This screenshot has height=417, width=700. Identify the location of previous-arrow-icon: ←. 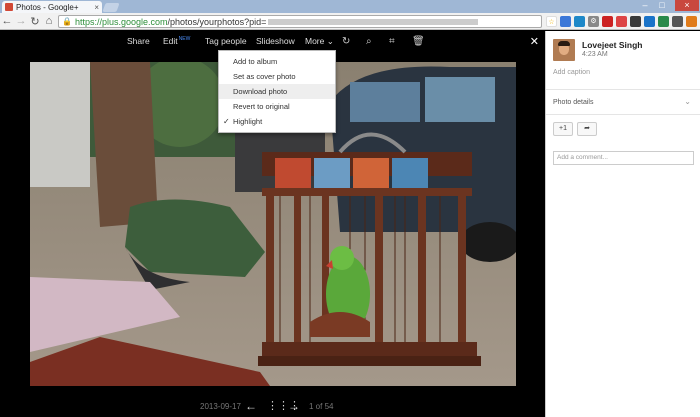
(251, 406).